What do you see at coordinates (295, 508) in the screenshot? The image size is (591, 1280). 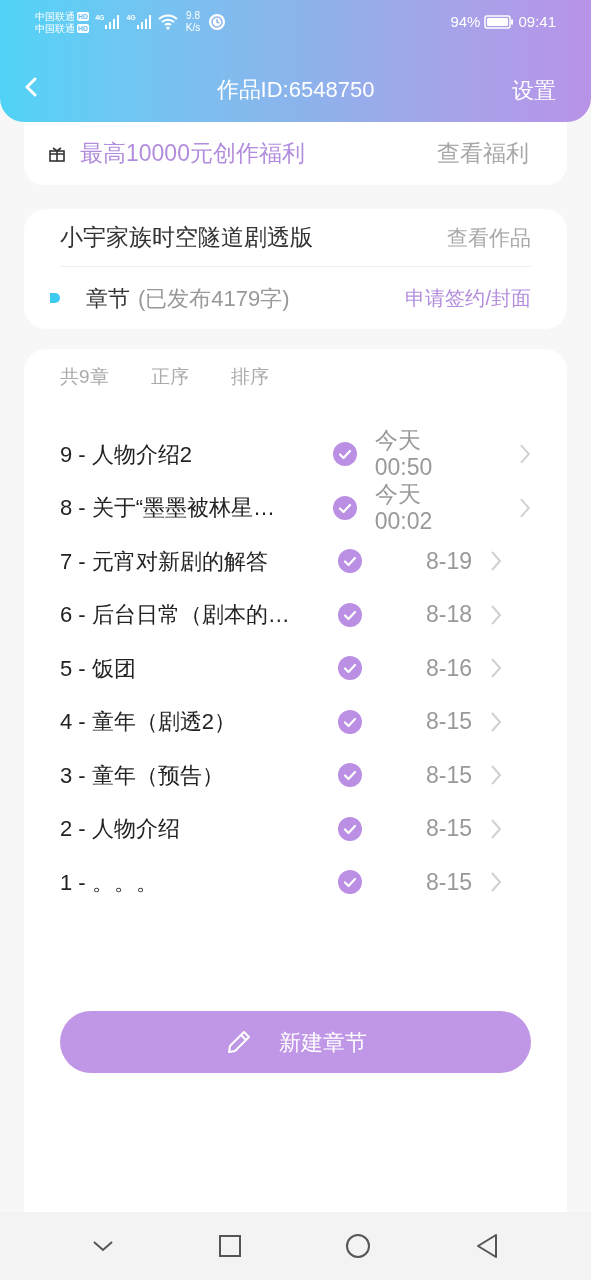 I see `chapter-row: 8 - 关于“墨墨被林星… 今天 00:02` at bounding box center [295, 508].